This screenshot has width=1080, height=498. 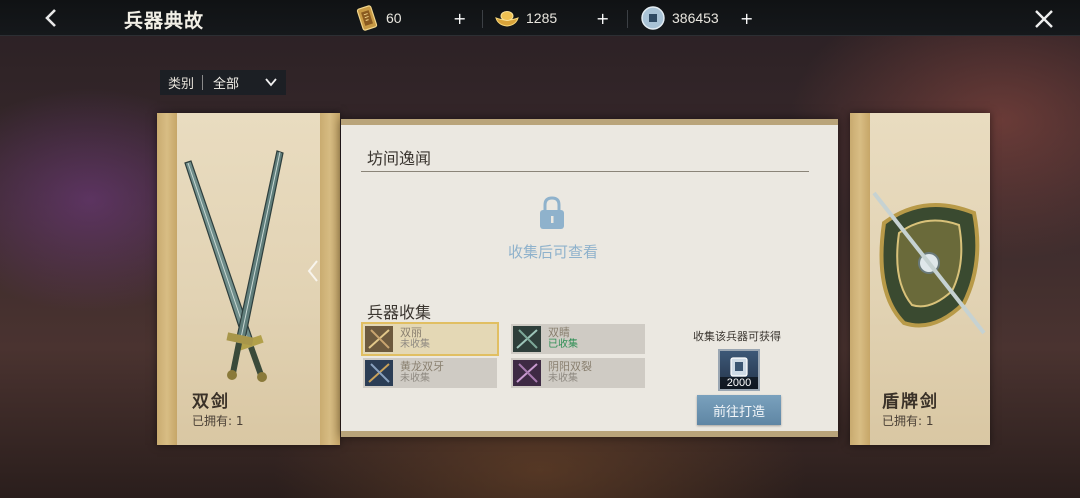 I want to click on gold-ingot-icon, so click(x=507, y=19).